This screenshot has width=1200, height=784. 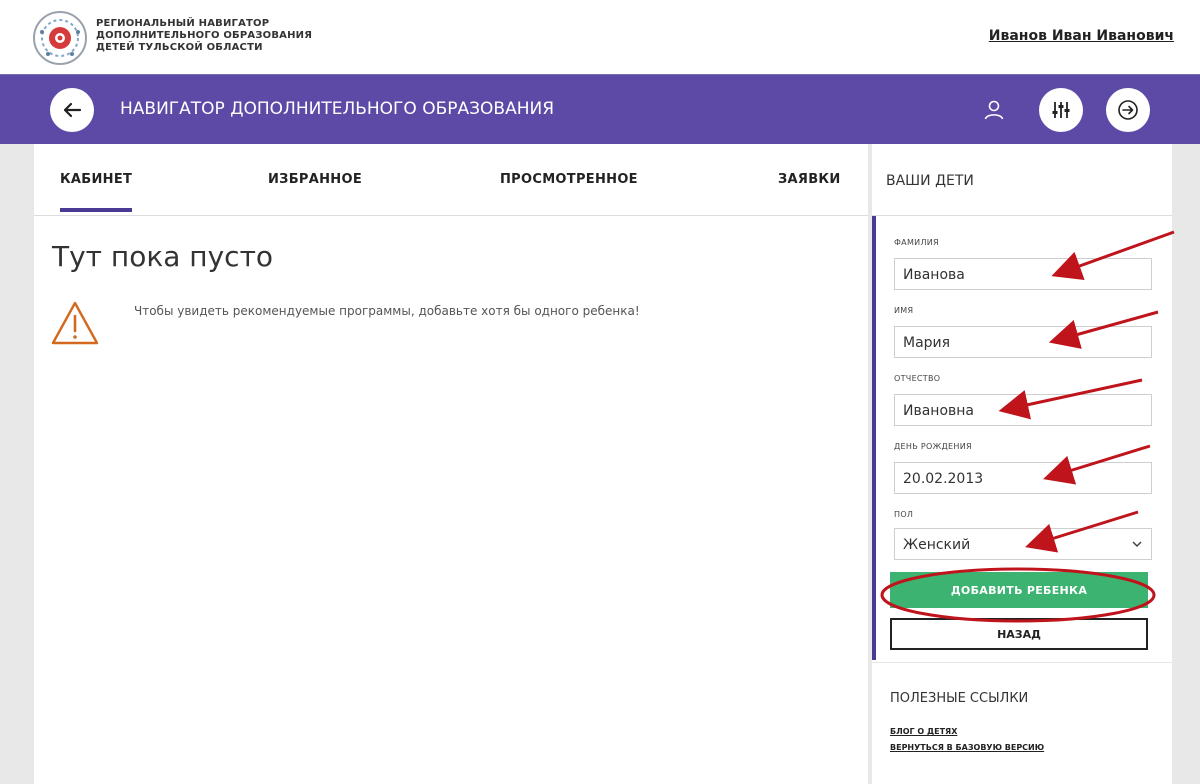 What do you see at coordinates (315, 179) in the screenshot?
I see `tab-favorites: ИЗБРАННОЕ` at bounding box center [315, 179].